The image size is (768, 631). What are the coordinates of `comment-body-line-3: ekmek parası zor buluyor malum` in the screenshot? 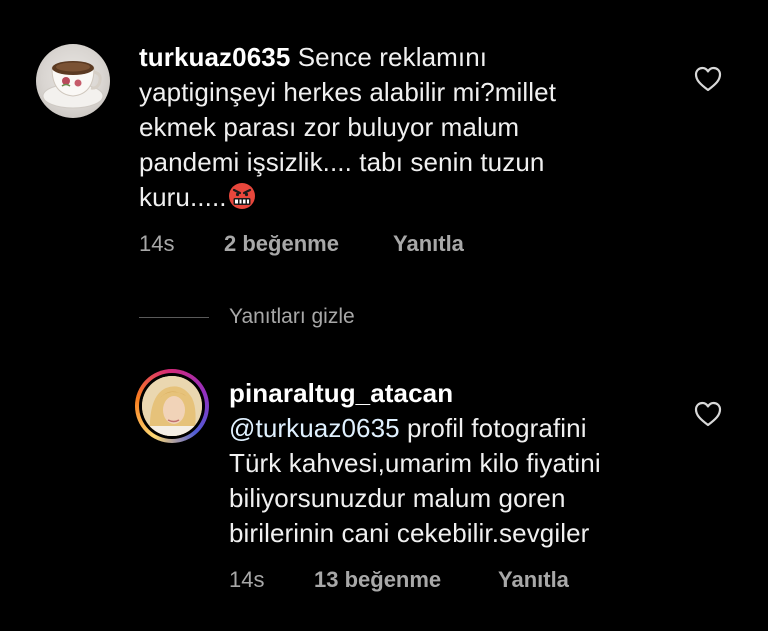 It's located at (329, 127).